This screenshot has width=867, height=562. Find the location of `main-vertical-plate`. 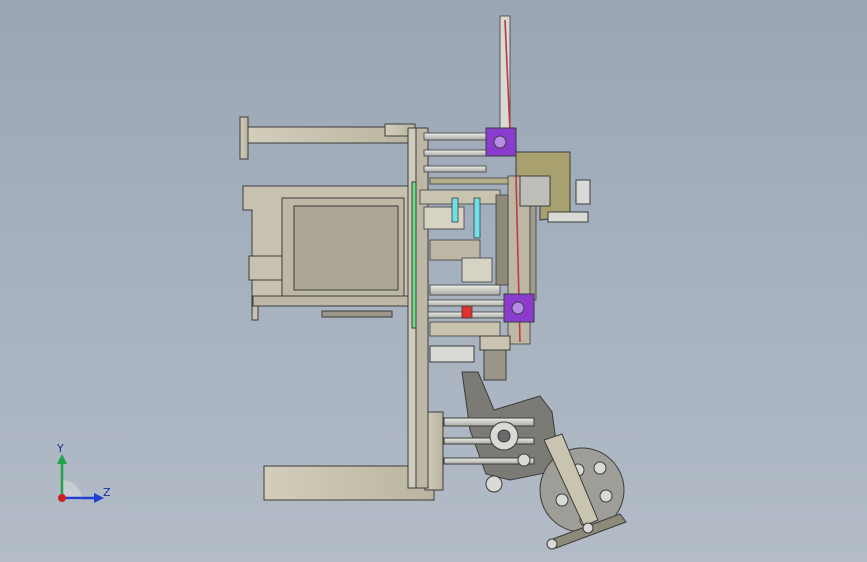

main-vertical-plate is located at coordinates (418, 308).